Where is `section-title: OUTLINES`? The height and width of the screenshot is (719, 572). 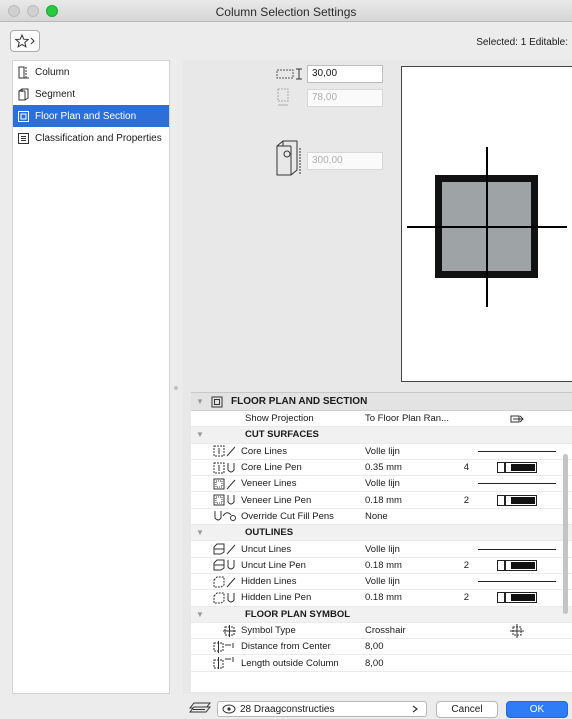
section-title: OUTLINES is located at coordinates (269, 533).